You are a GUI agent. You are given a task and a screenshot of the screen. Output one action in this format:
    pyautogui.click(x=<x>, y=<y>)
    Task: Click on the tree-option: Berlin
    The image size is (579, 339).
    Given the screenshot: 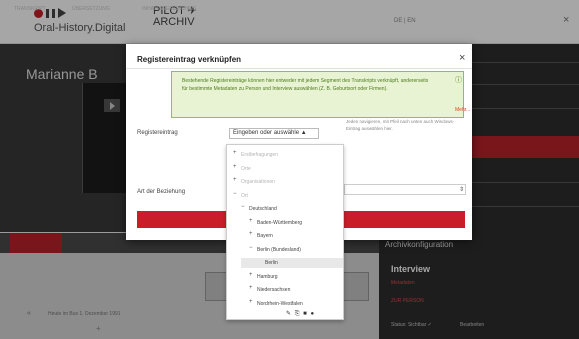 What is the action you would take?
    pyautogui.click(x=271, y=263)
    